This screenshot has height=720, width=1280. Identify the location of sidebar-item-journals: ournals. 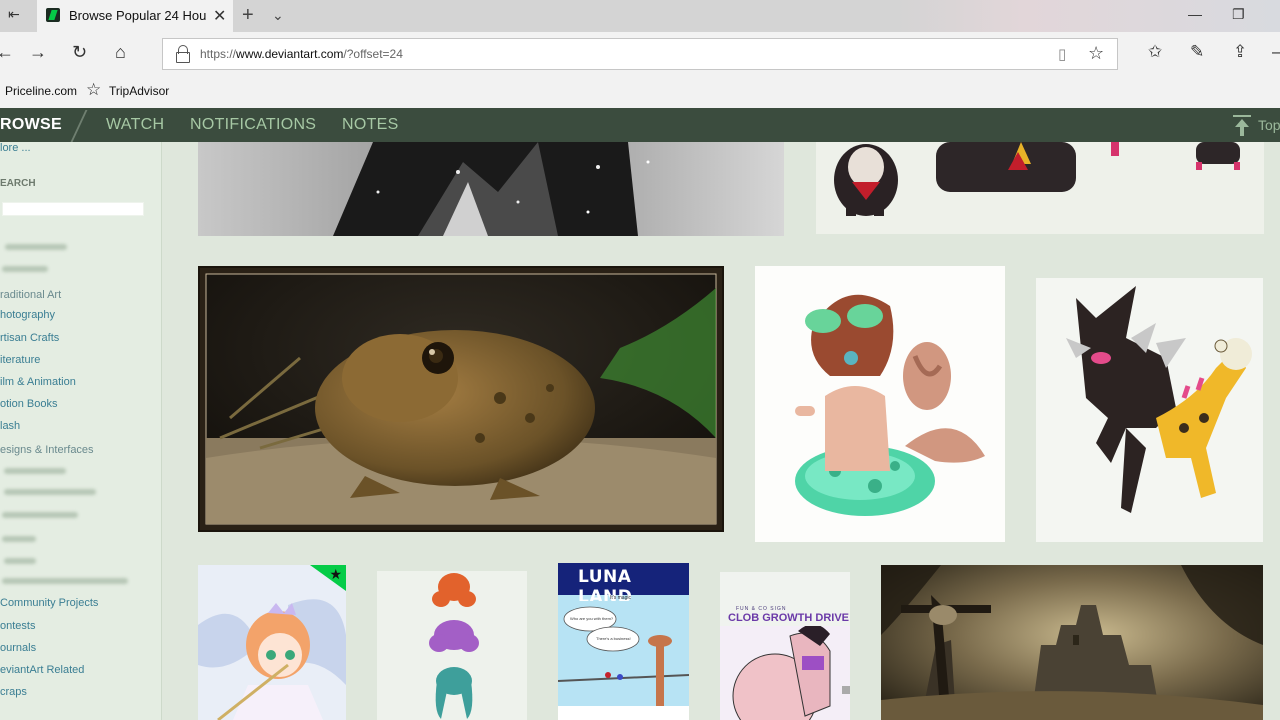
(18, 648).